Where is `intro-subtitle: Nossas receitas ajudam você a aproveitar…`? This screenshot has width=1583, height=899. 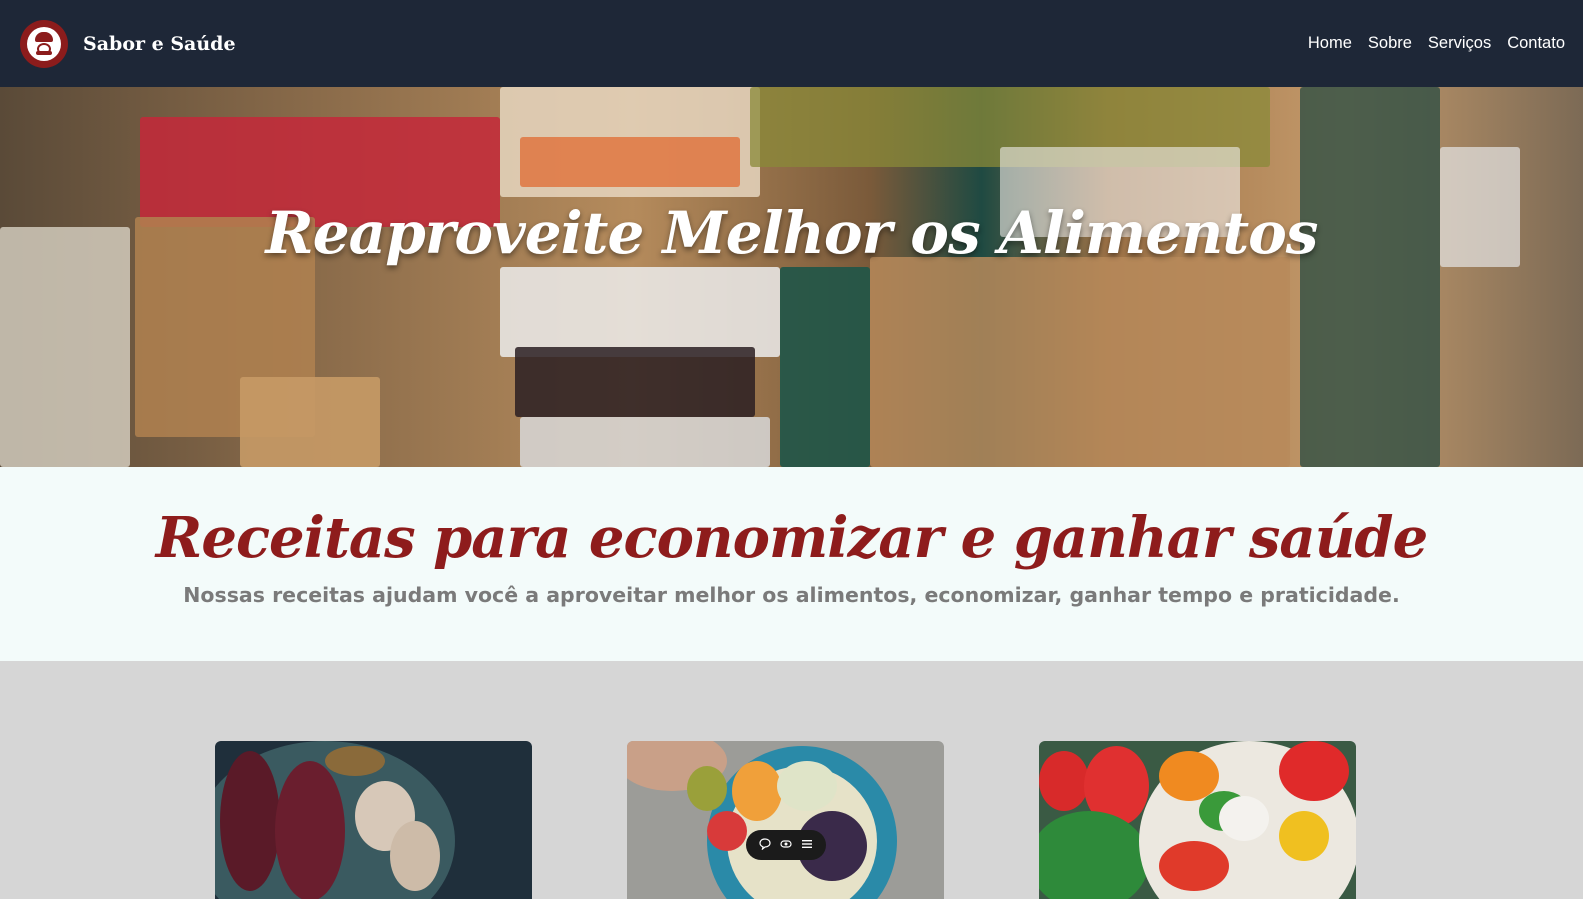
intro-subtitle: Nossas receitas ajudam você a aproveitar… is located at coordinates (791, 595).